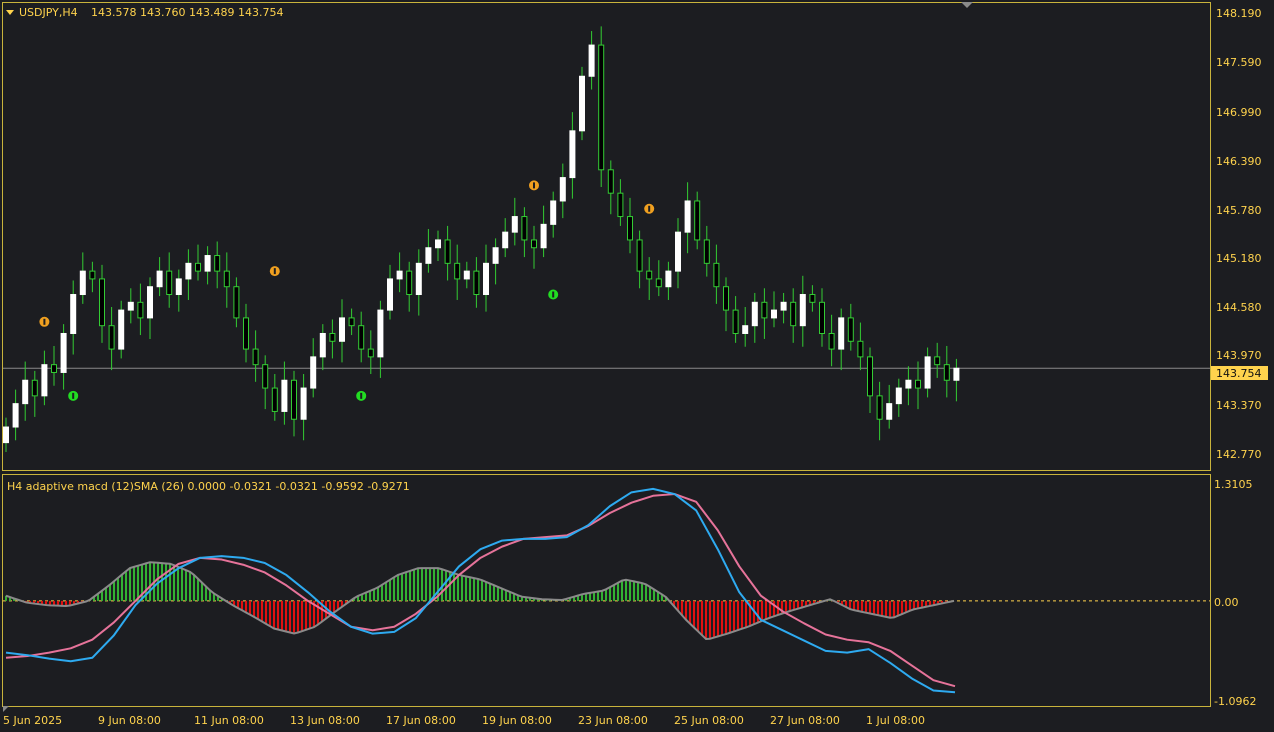  What do you see at coordinates (517, 720) in the screenshot?
I see `time-tick: 19 Jun 08:00` at bounding box center [517, 720].